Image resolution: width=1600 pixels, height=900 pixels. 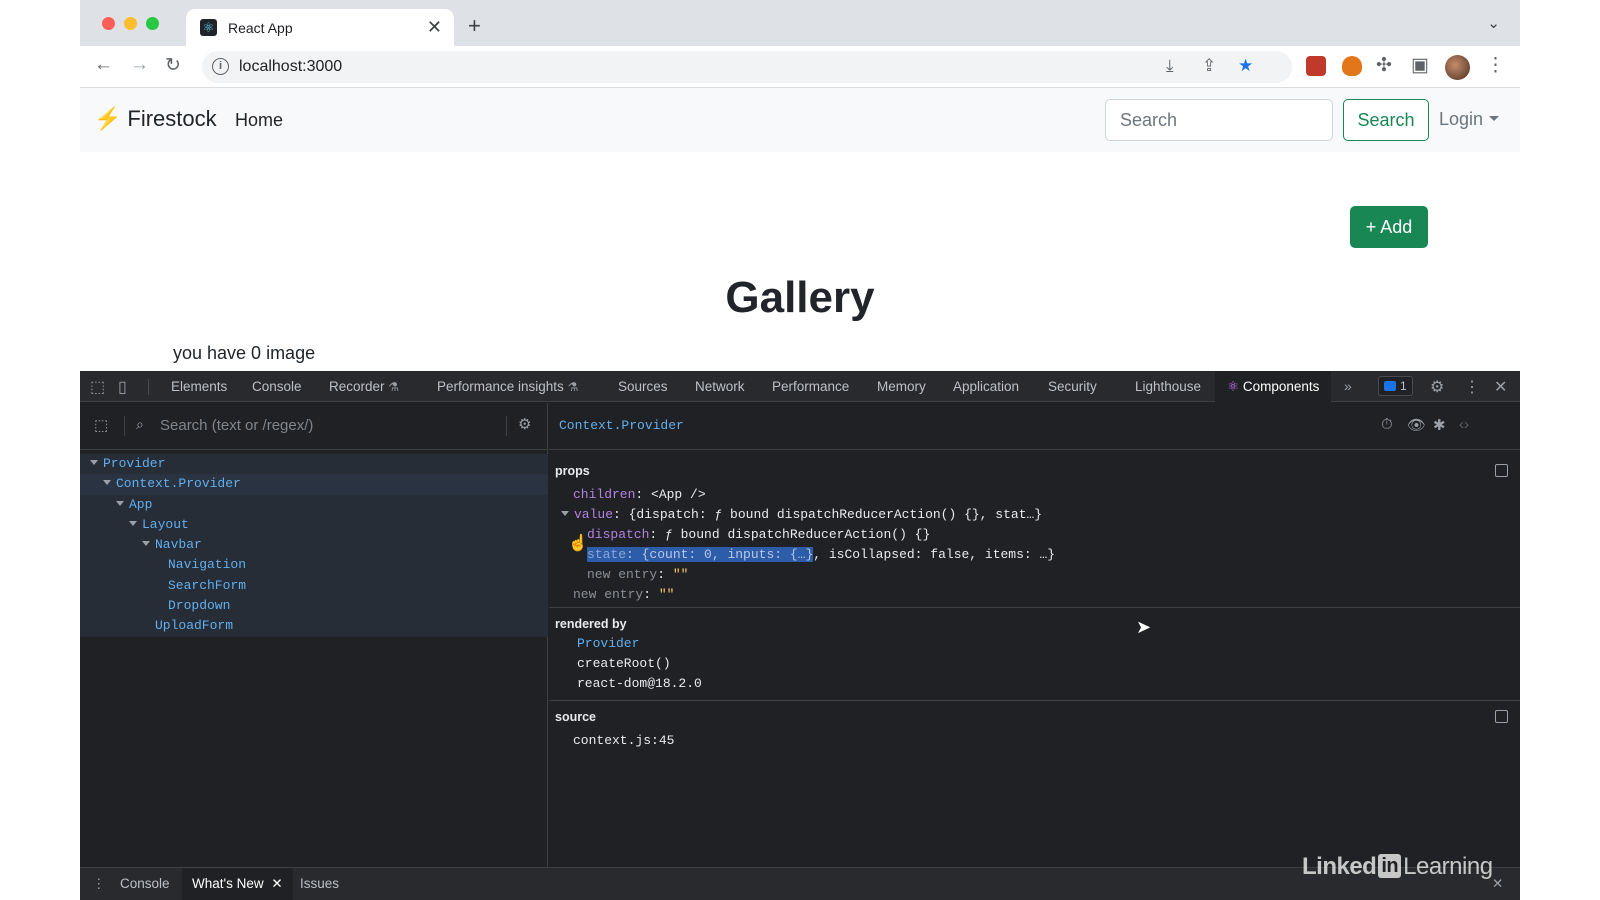 What do you see at coordinates (608, 643) in the screenshot?
I see `rendered-by-provider: Provider` at bounding box center [608, 643].